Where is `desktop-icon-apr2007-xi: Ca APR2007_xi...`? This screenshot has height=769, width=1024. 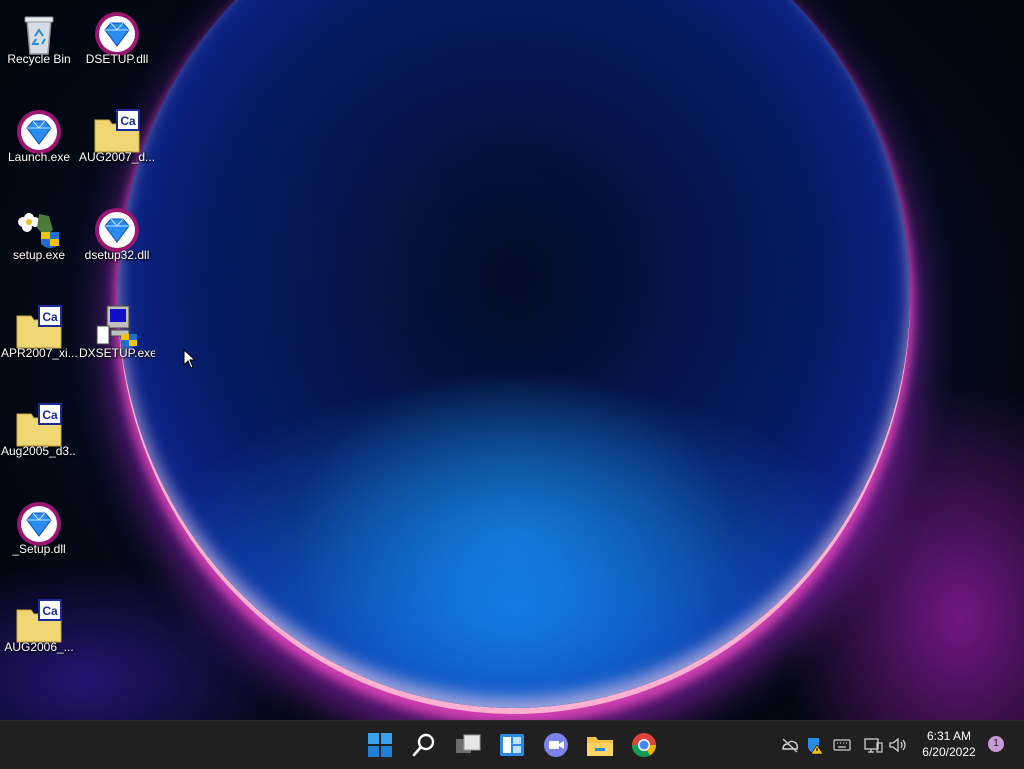
desktop-icon-apr2007-xi: Ca APR2007_xi... is located at coordinates (39, 342).